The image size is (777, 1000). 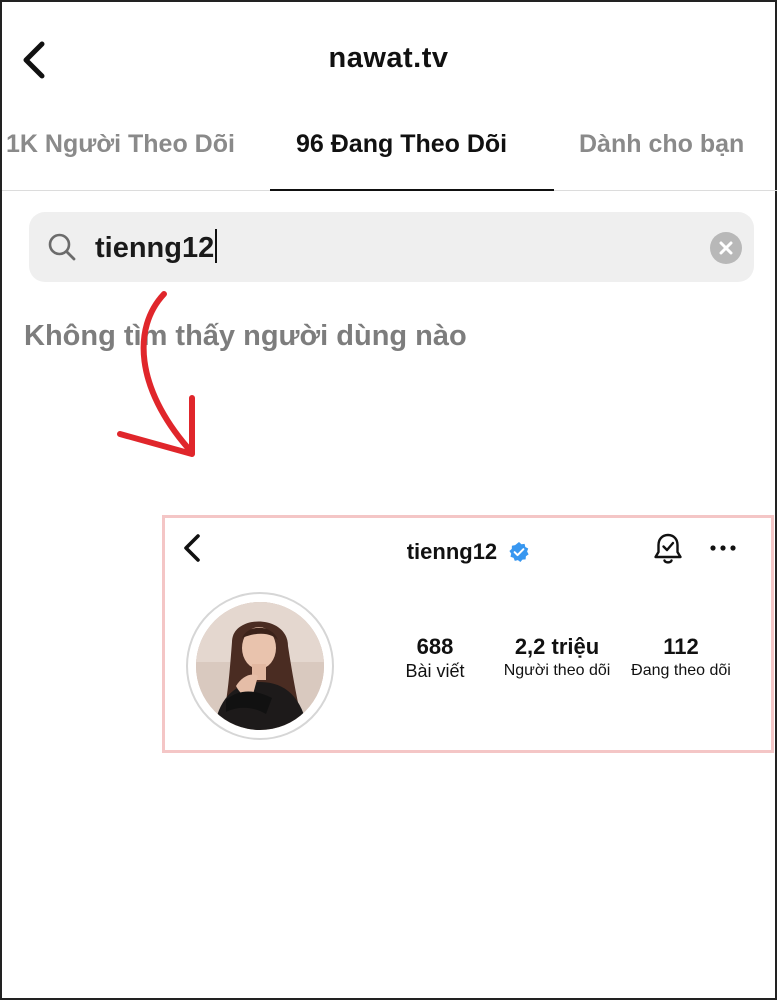 I want to click on tab-for-you: Dành cho bạn, so click(x=661, y=144).